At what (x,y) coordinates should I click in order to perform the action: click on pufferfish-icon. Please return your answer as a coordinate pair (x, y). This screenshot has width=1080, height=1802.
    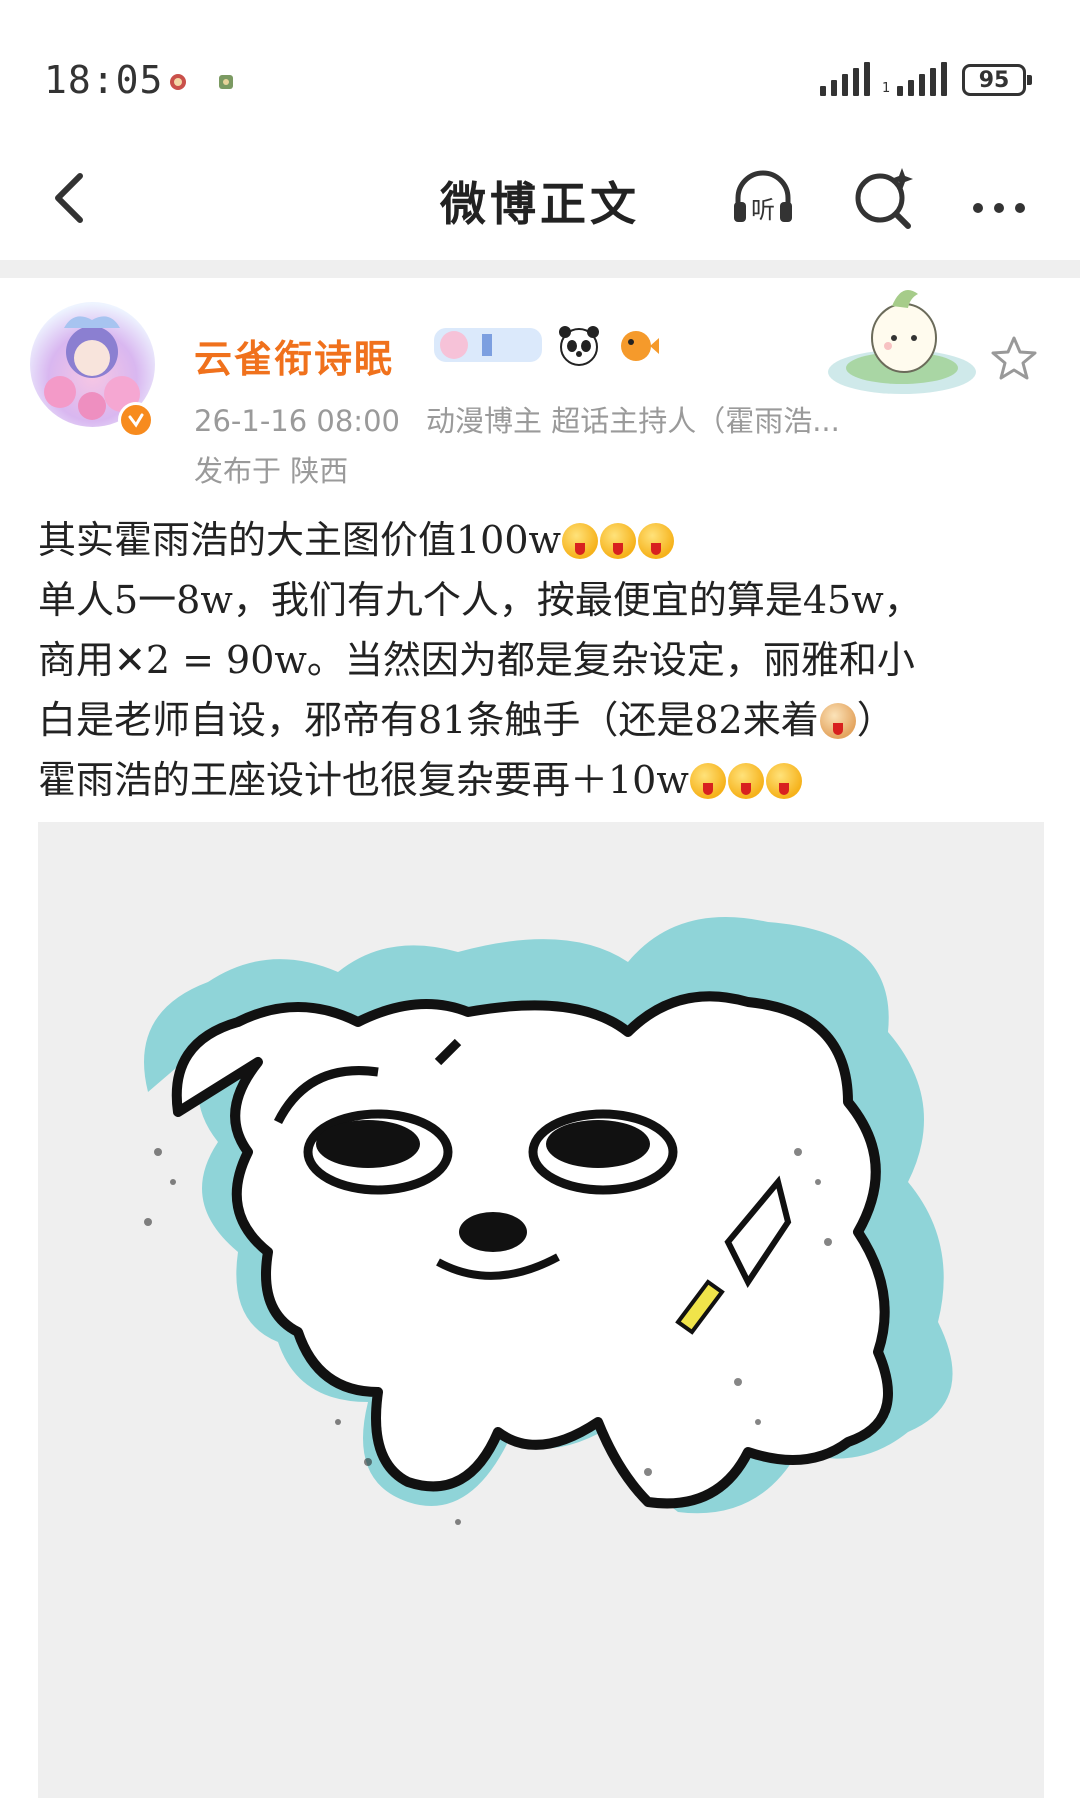
    Looking at the image, I should click on (640, 346).